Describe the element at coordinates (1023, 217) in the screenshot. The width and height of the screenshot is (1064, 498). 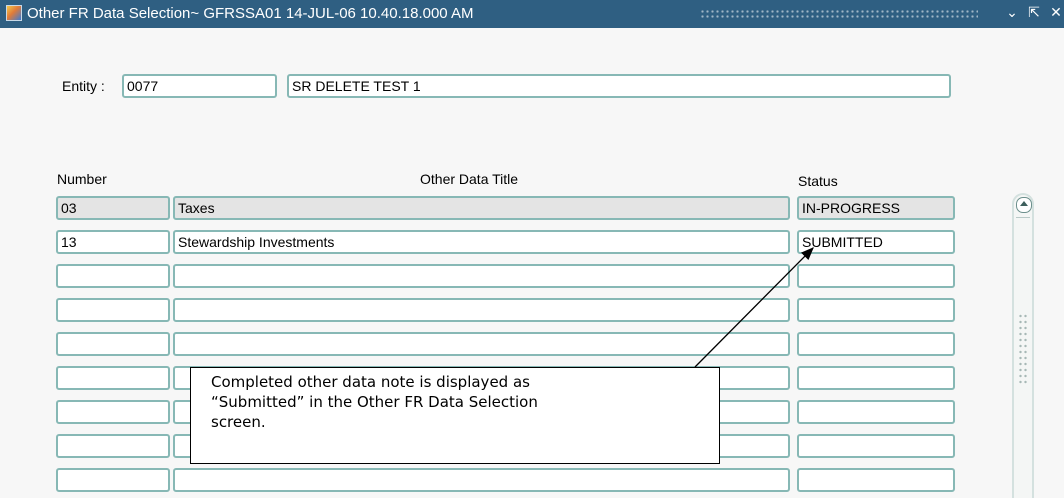
I see `scrollbar-divider` at that location.